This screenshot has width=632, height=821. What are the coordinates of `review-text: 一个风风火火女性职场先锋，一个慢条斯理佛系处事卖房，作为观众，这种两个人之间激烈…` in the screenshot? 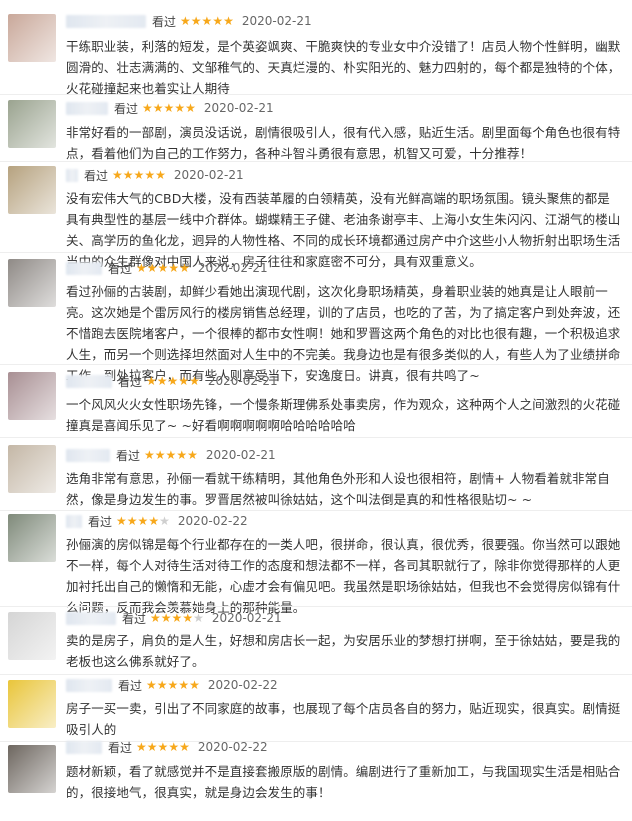 It's located at (343, 415).